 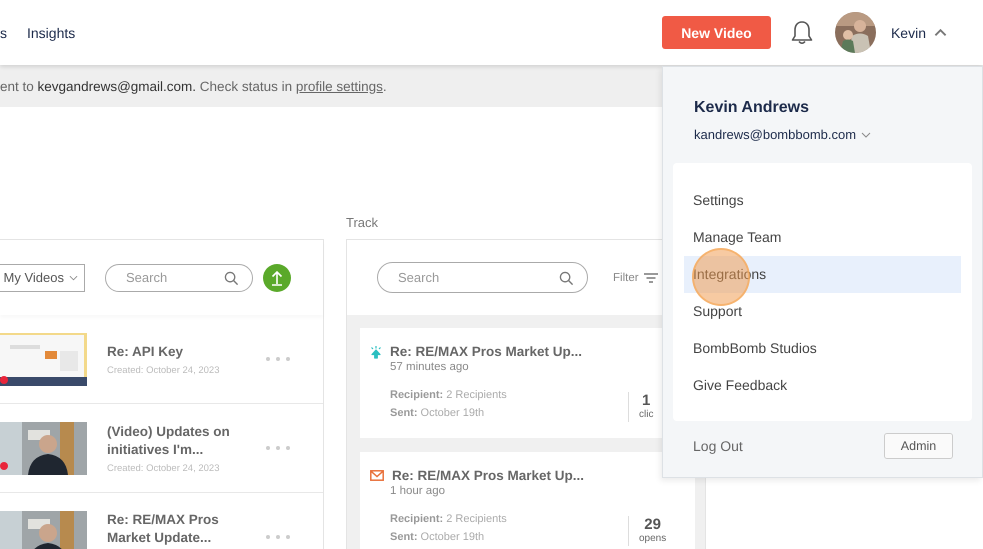 What do you see at coordinates (418, 491) in the screenshot?
I see `sent-time: 1 hour ago` at bounding box center [418, 491].